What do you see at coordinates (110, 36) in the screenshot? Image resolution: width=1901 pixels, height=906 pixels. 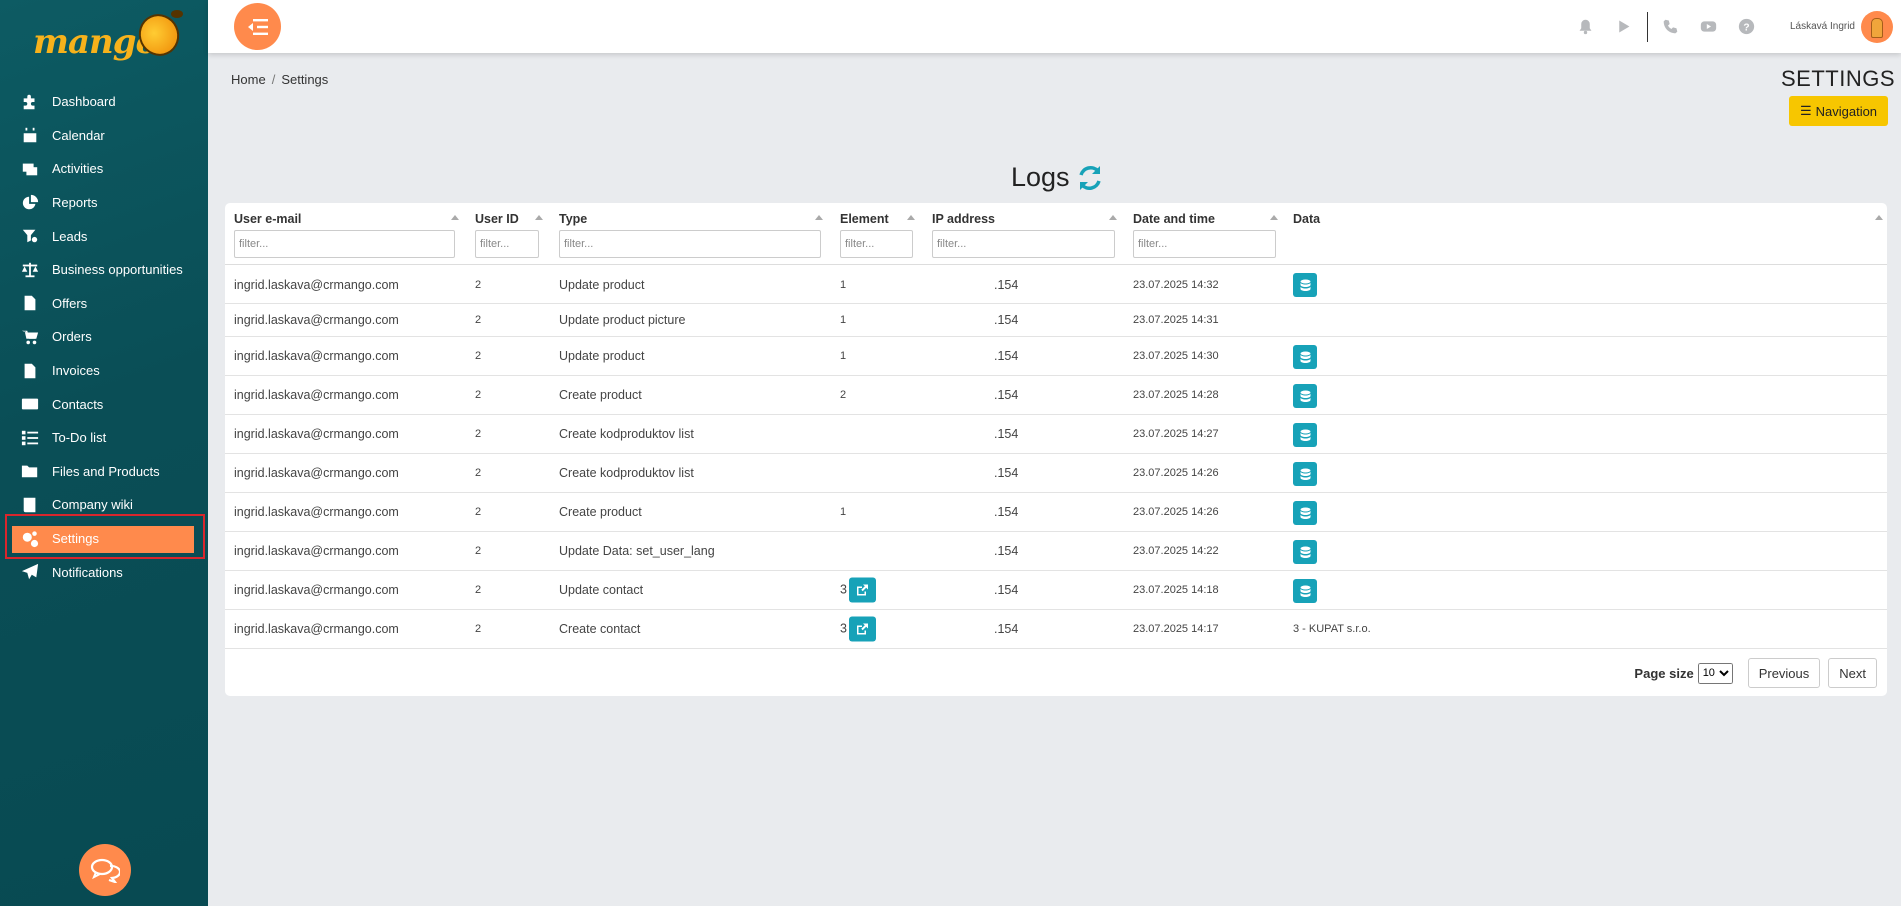 I see `mango-logo: mango` at bounding box center [110, 36].